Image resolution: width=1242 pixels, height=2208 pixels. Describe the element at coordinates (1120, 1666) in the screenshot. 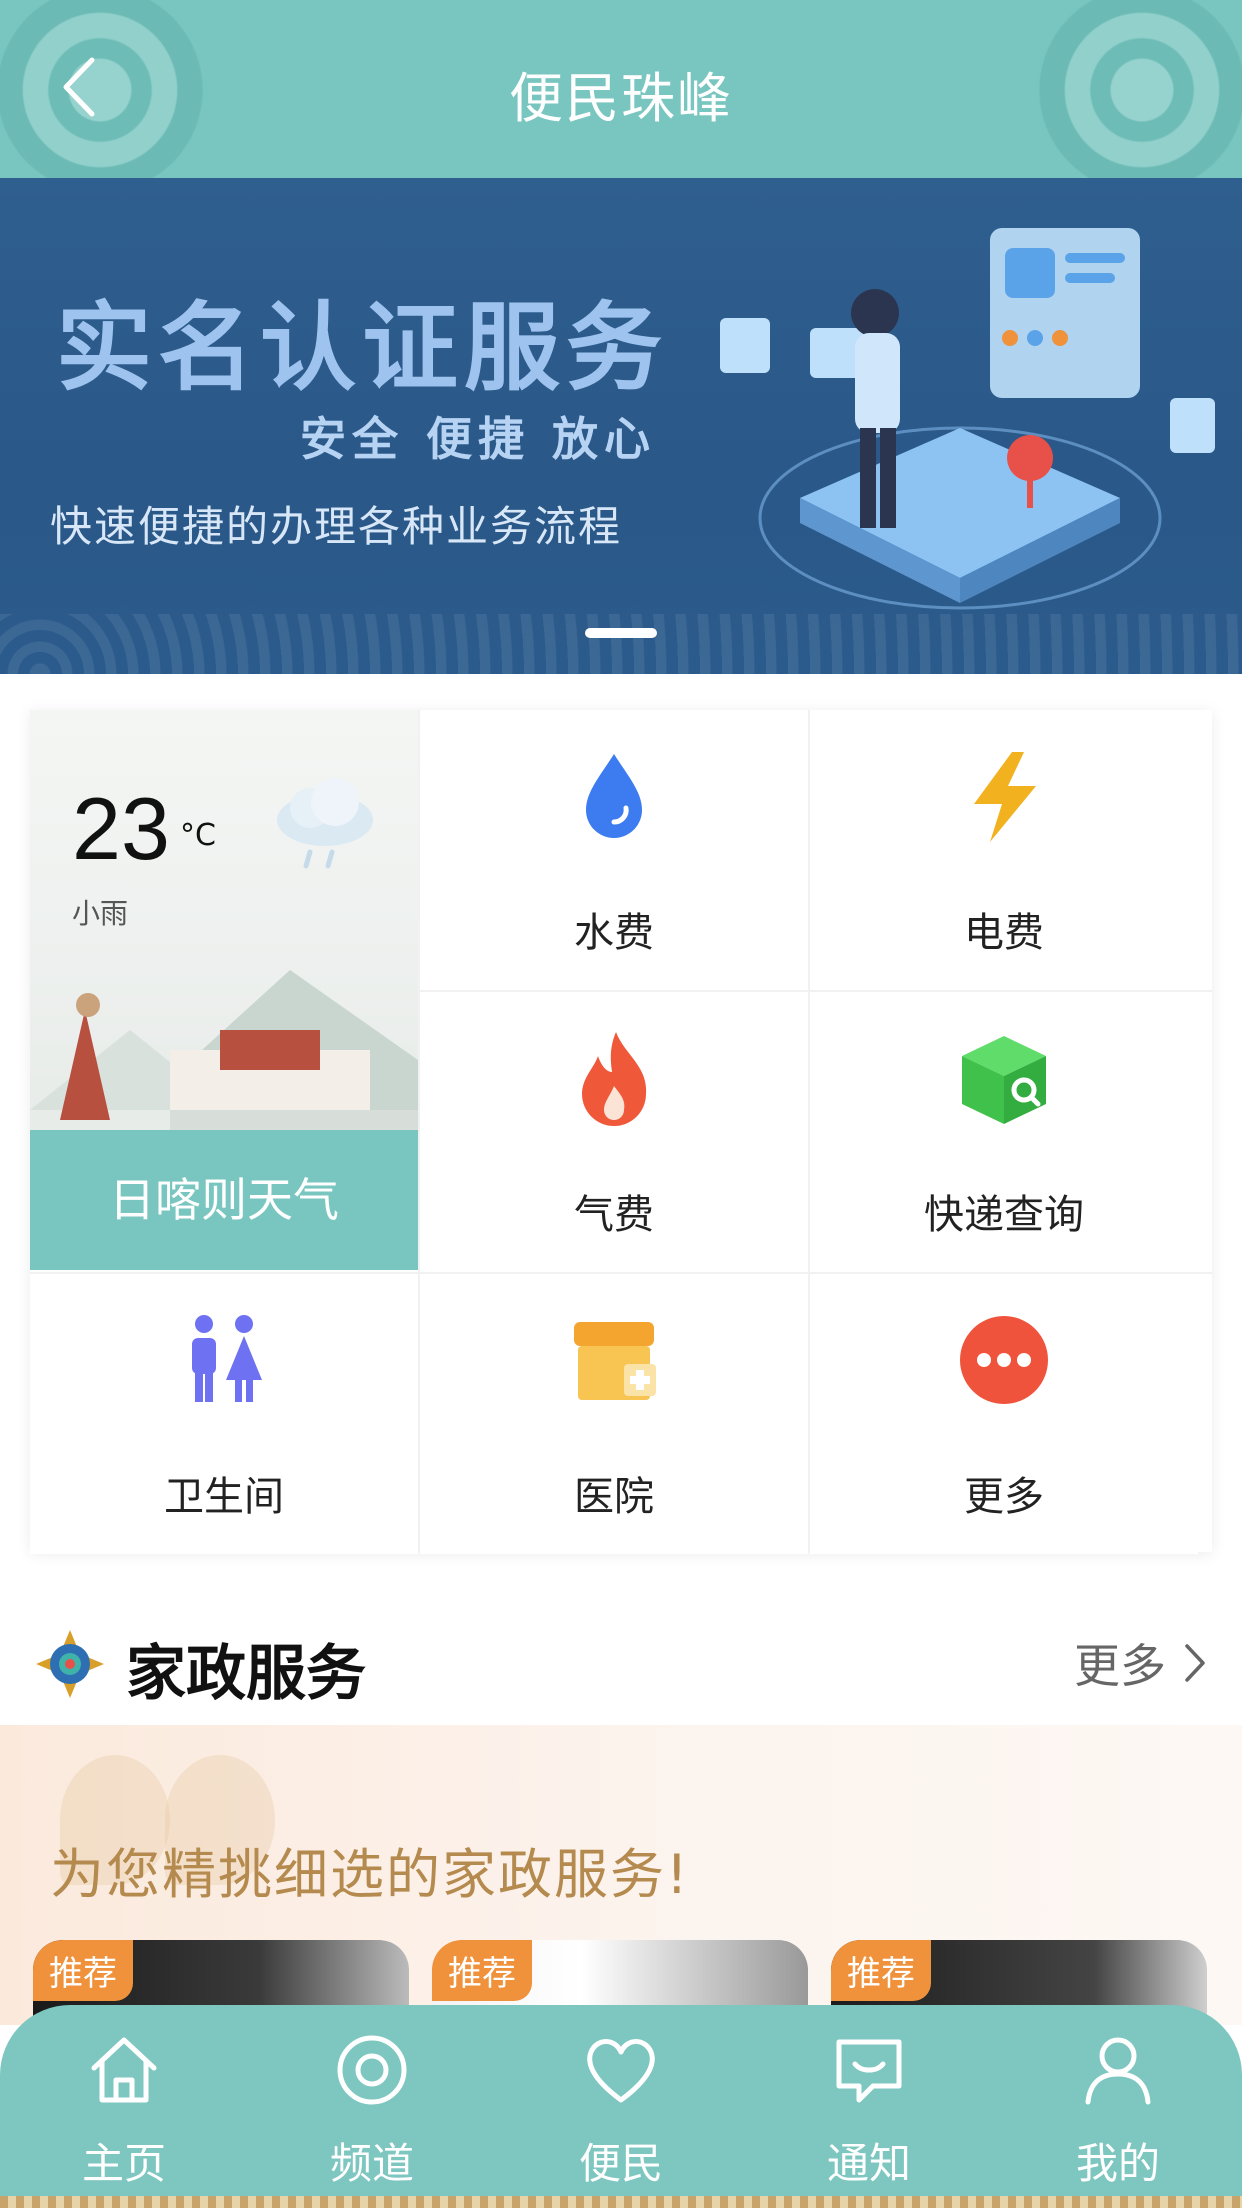

I see `section-more-label: 更多` at that location.